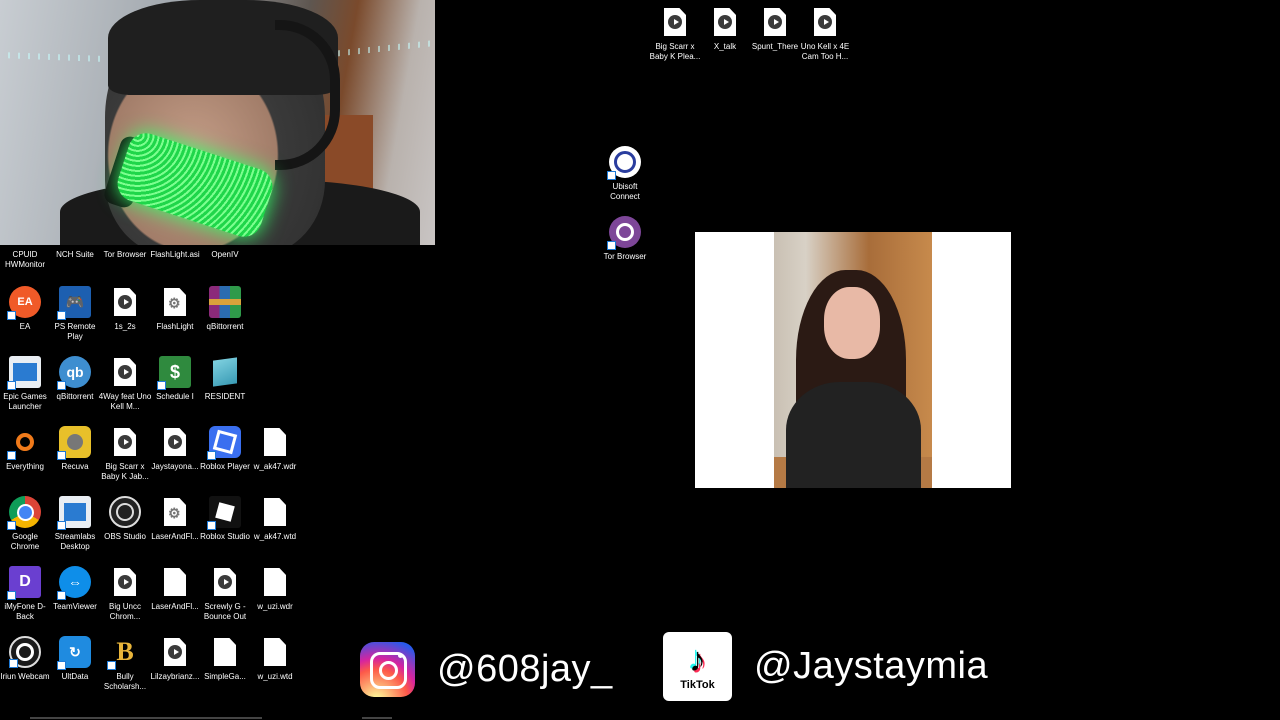 This screenshot has width=1280, height=720. What do you see at coordinates (25, 260) in the screenshot?
I see `desktop-icon-cpuid-hwmonitor: CPUID HWMonitor` at bounding box center [25, 260].